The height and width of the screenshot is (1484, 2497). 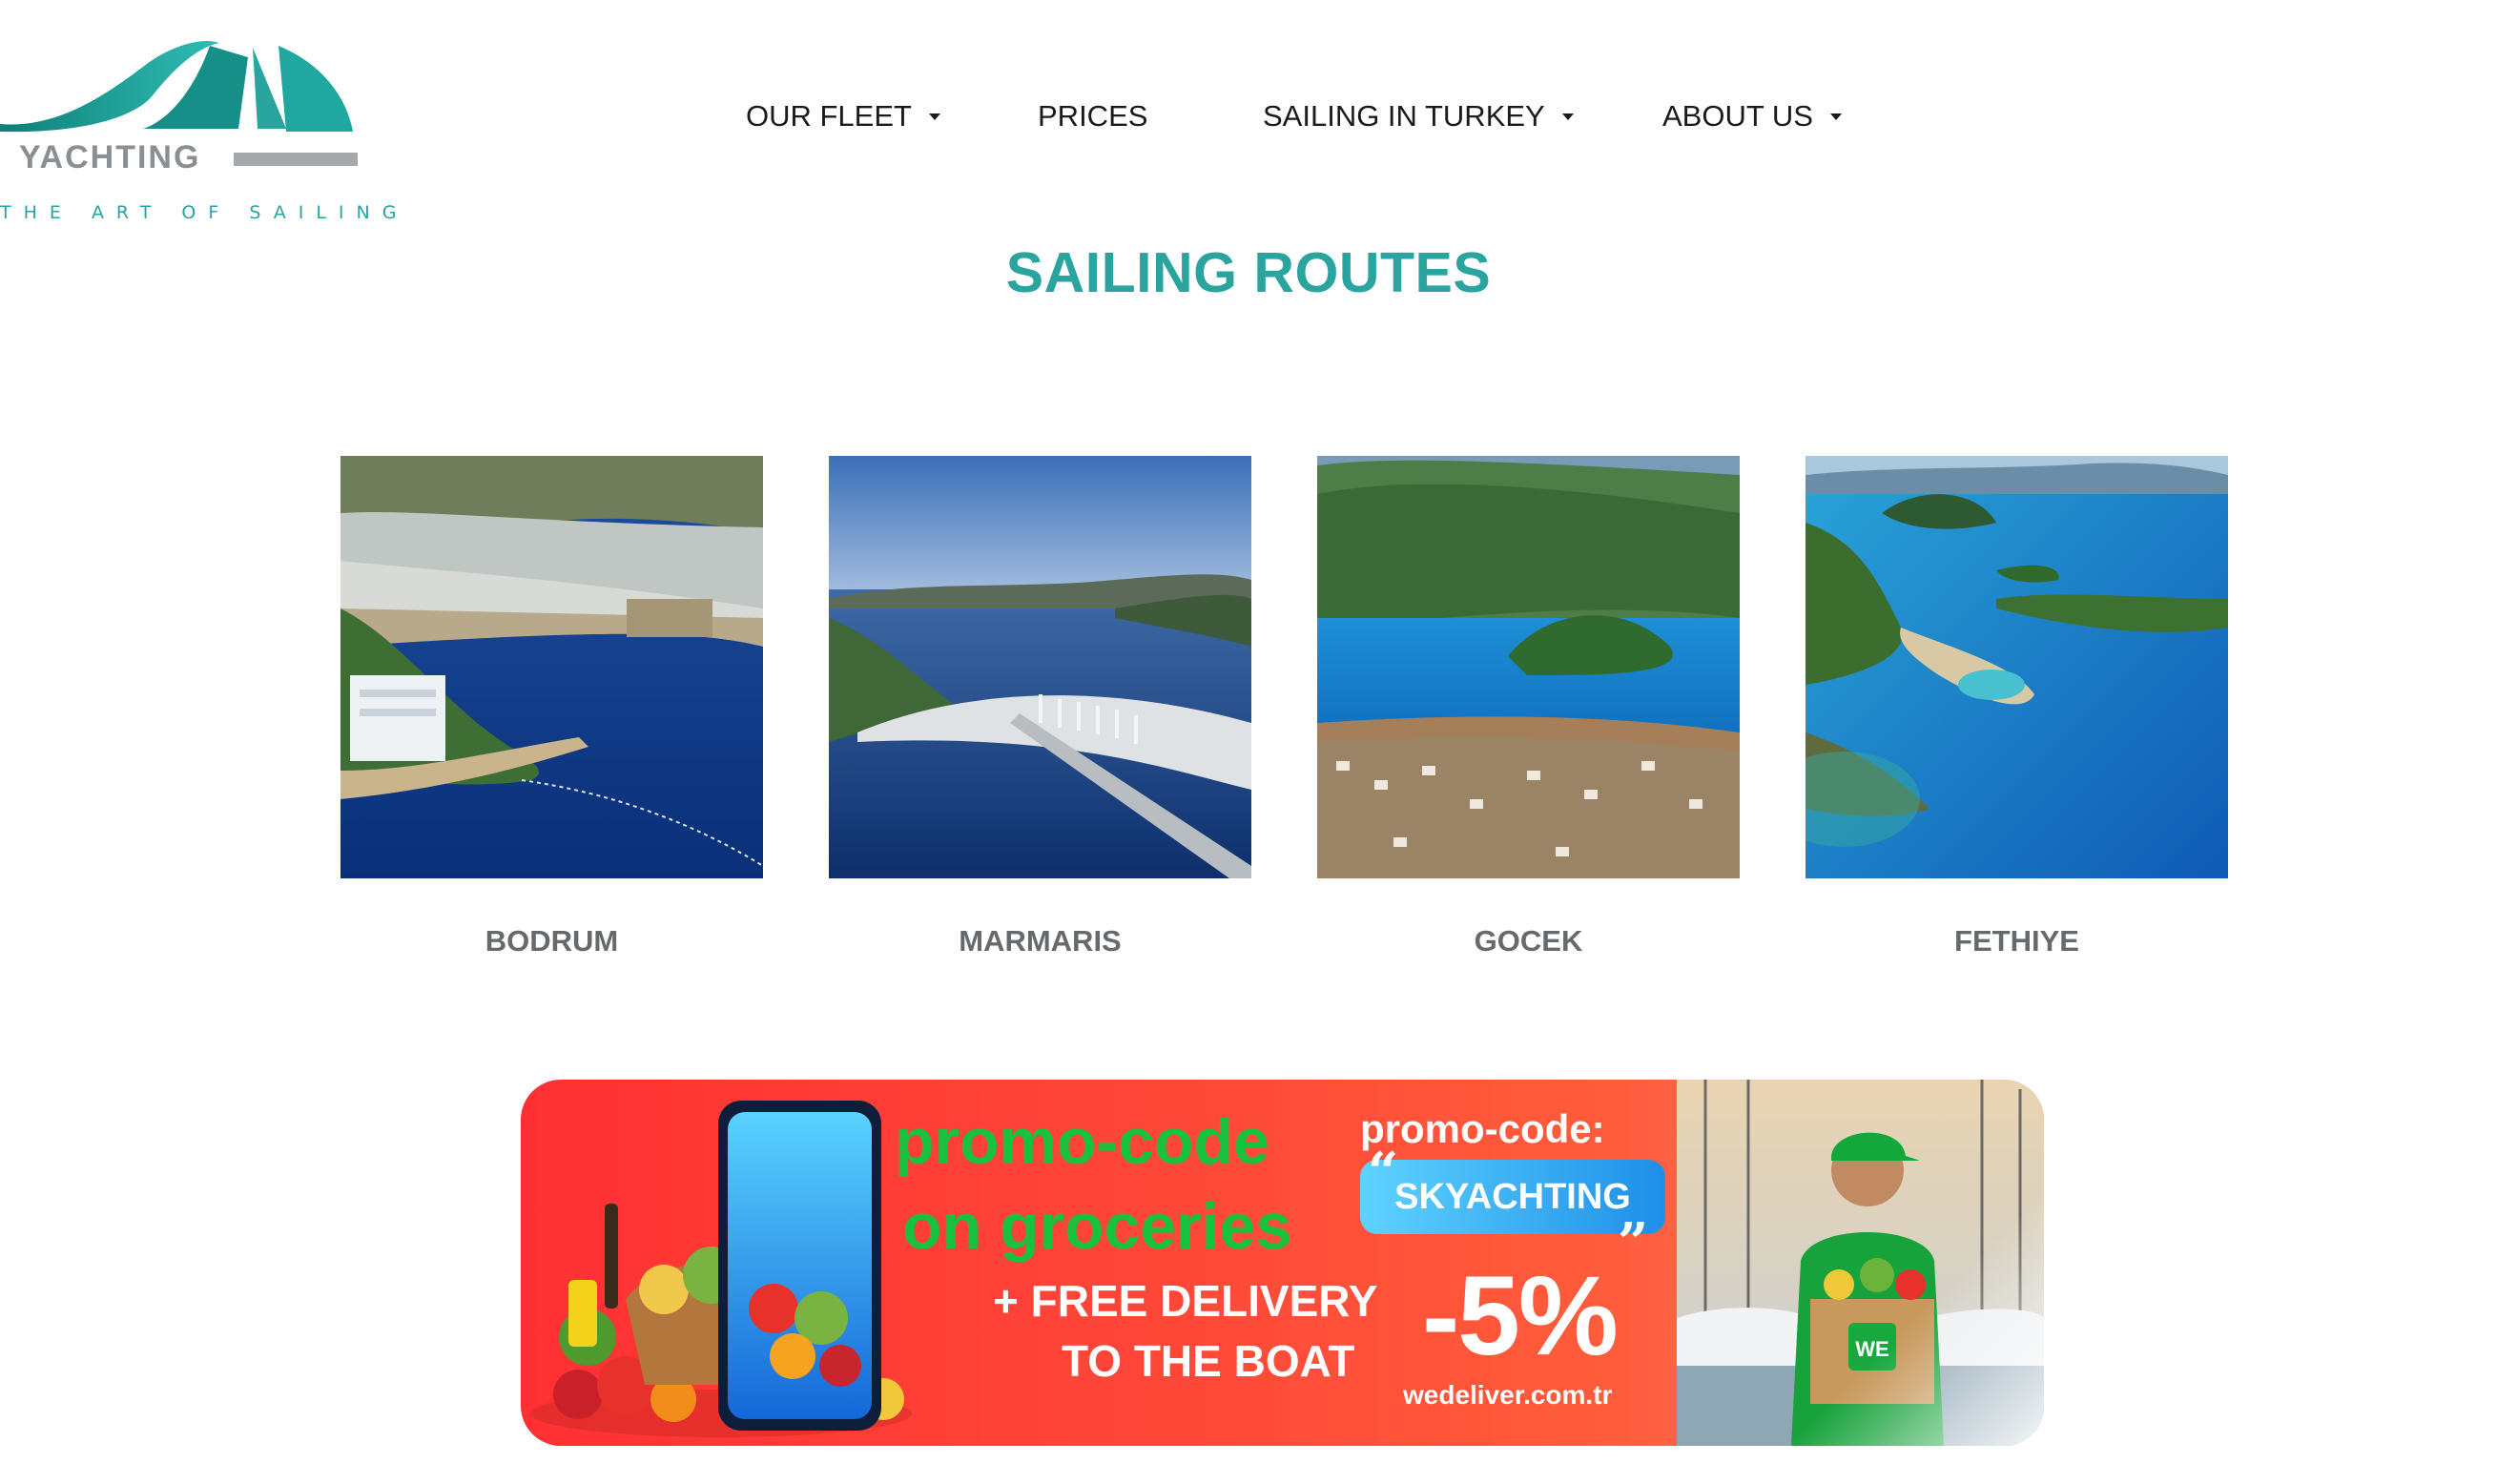 I want to click on fethiye-photo, so click(x=2017, y=667).